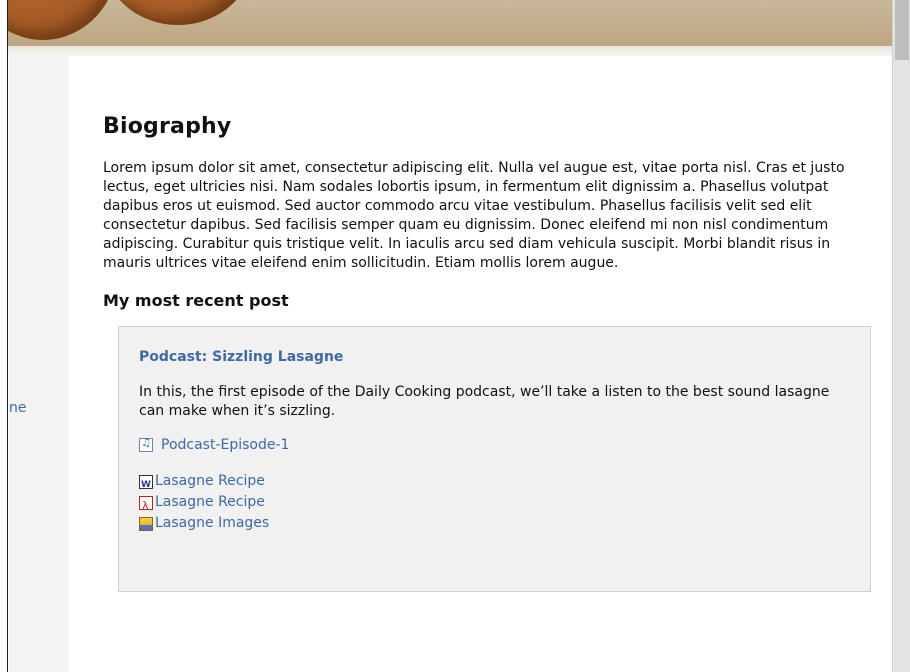 This screenshot has width=910, height=672. I want to click on left-sidebar, so click(39, 364).